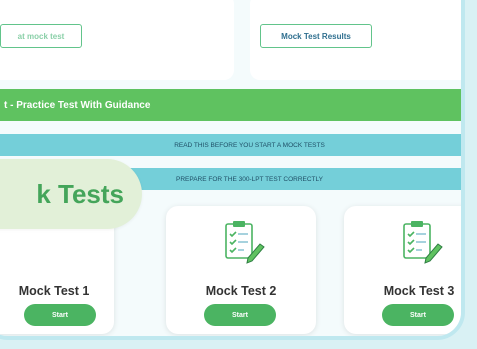 The height and width of the screenshot is (349, 477). Describe the element at coordinates (230, 105) in the screenshot. I see `section-title-bar: t - Practice Test With Guidance` at that location.